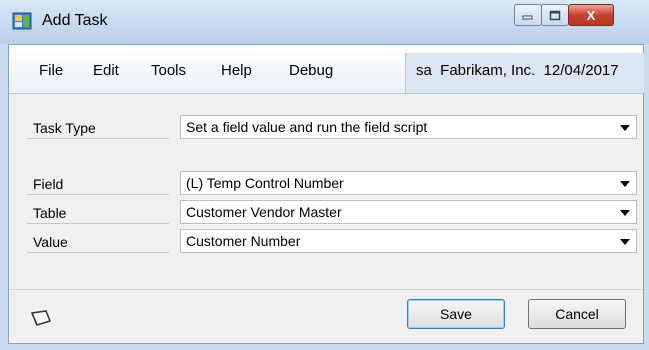  What do you see at coordinates (98, 241) in the screenshot?
I see `value-label: Value` at bounding box center [98, 241].